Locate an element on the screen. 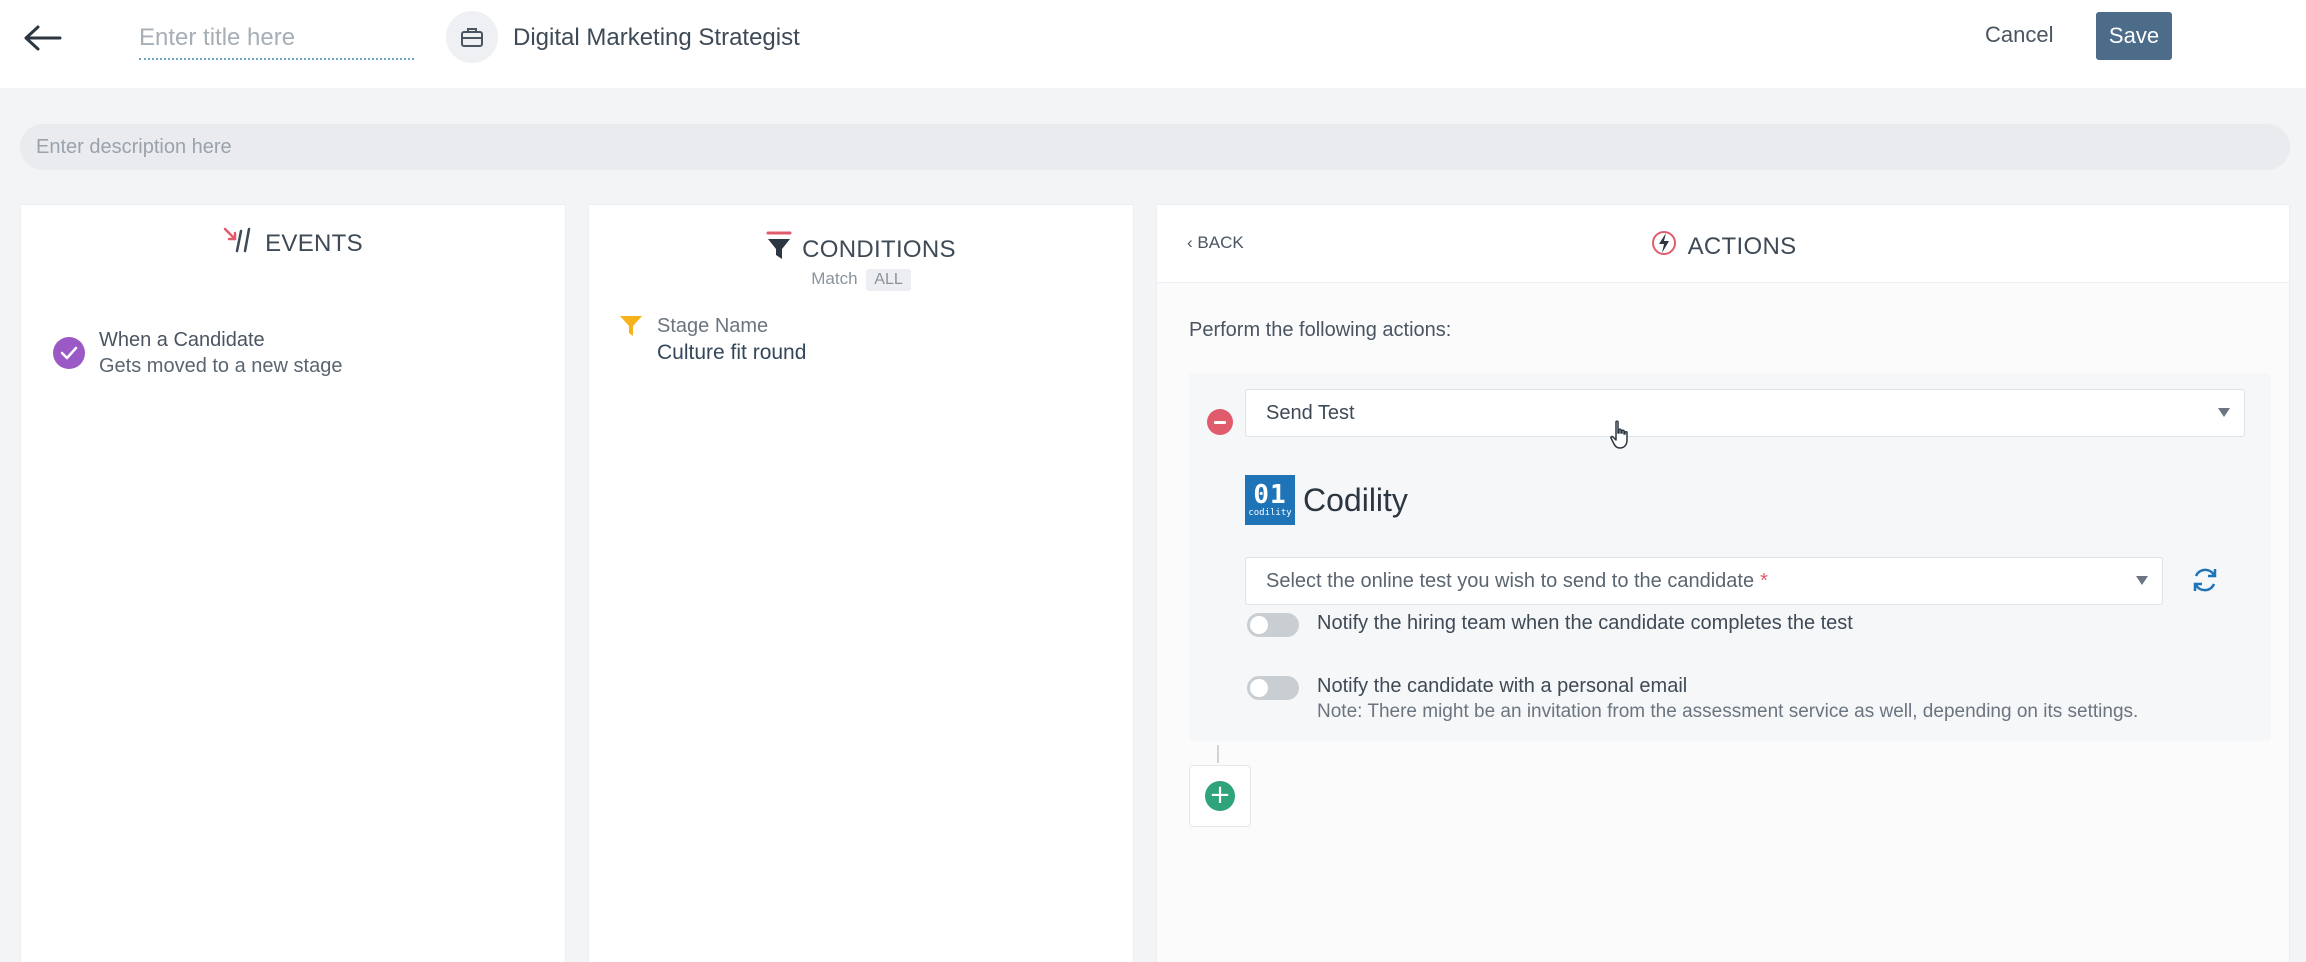 The width and height of the screenshot is (2306, 962). condition-value: Culture fit round is located at coordinates (732, 352).